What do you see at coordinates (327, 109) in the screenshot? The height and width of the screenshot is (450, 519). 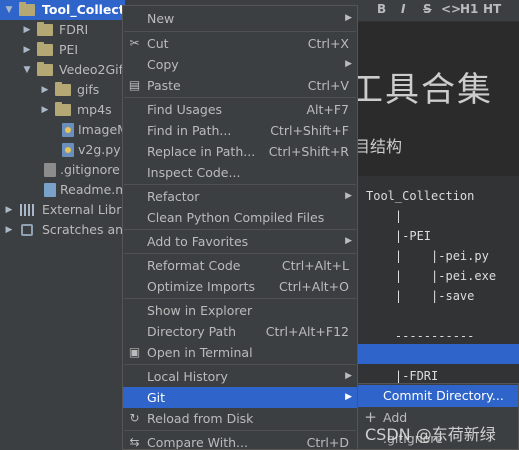 I see `menu-item-shortcut: Alt+F7` at bounding box center [327, 109].